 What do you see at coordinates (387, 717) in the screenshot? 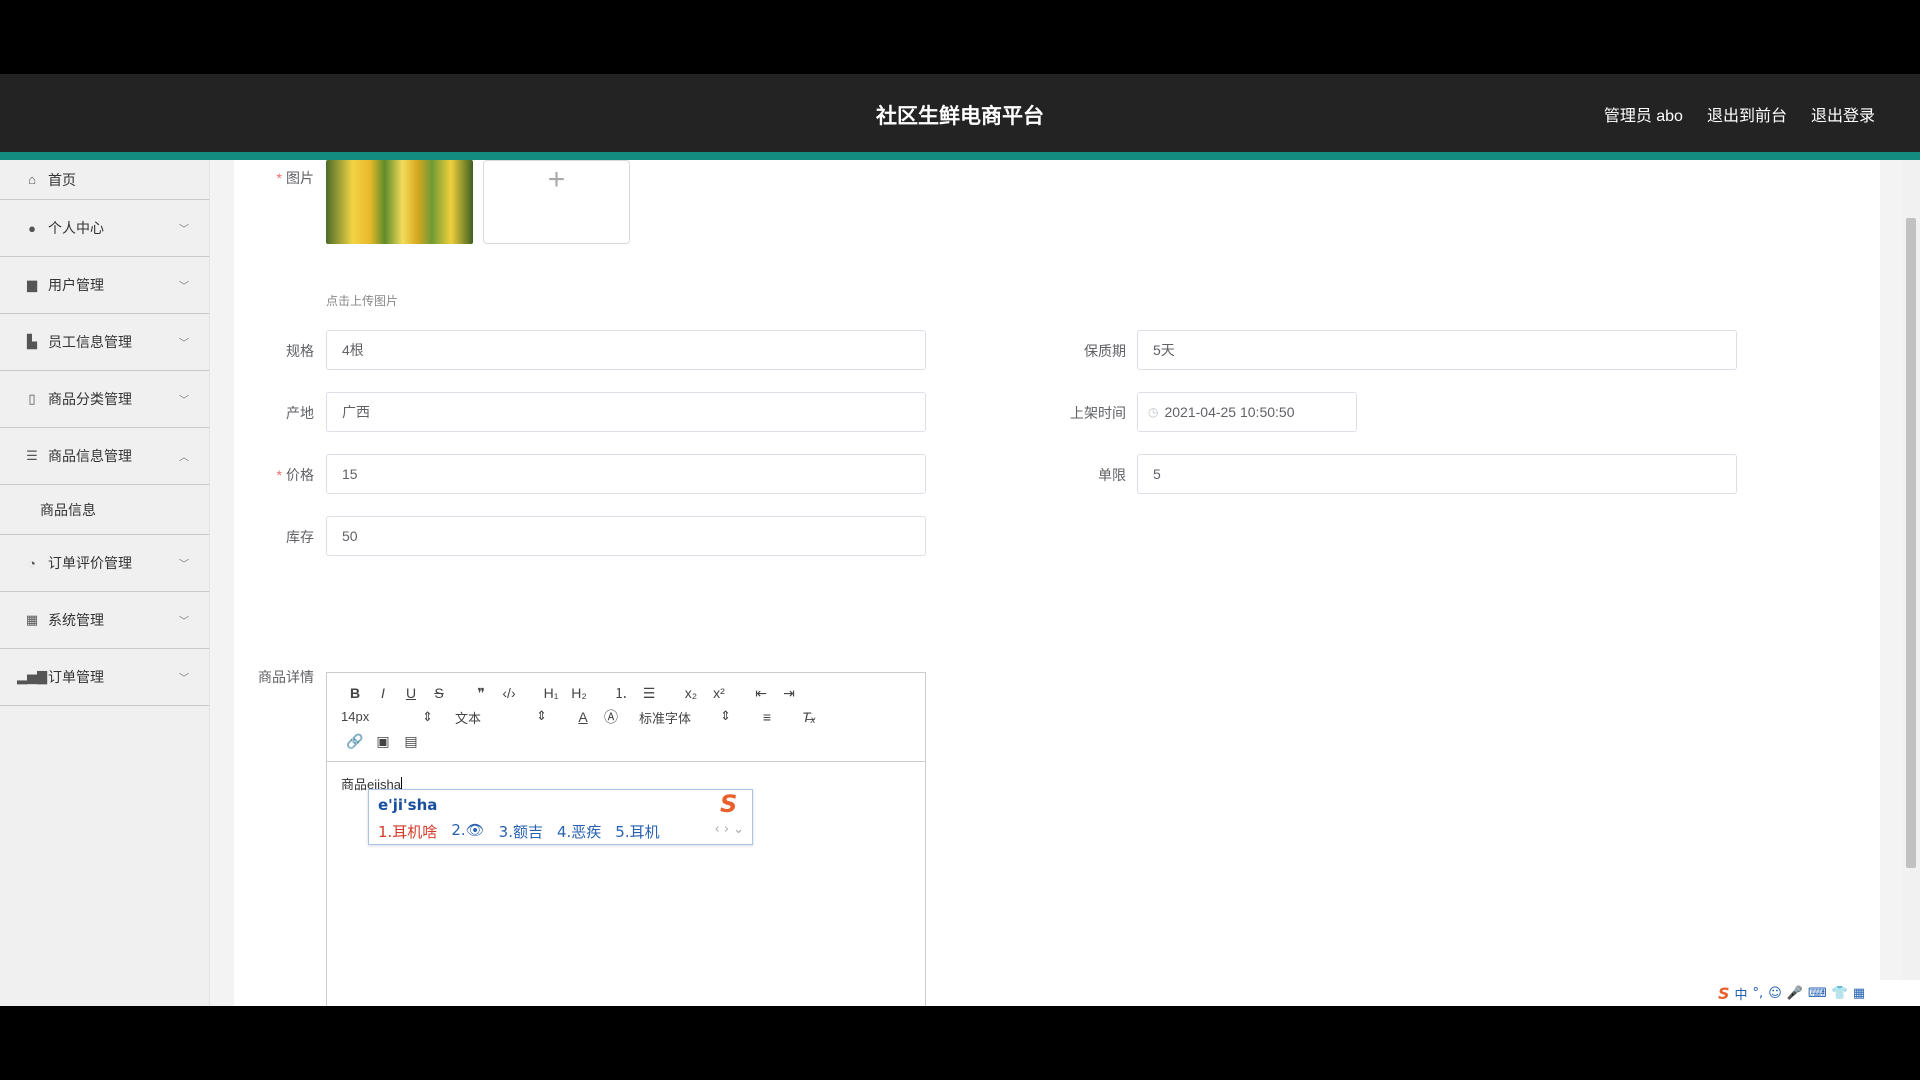
I see `font-size-select: 14px ⇕` at bounding box center [387, 717].